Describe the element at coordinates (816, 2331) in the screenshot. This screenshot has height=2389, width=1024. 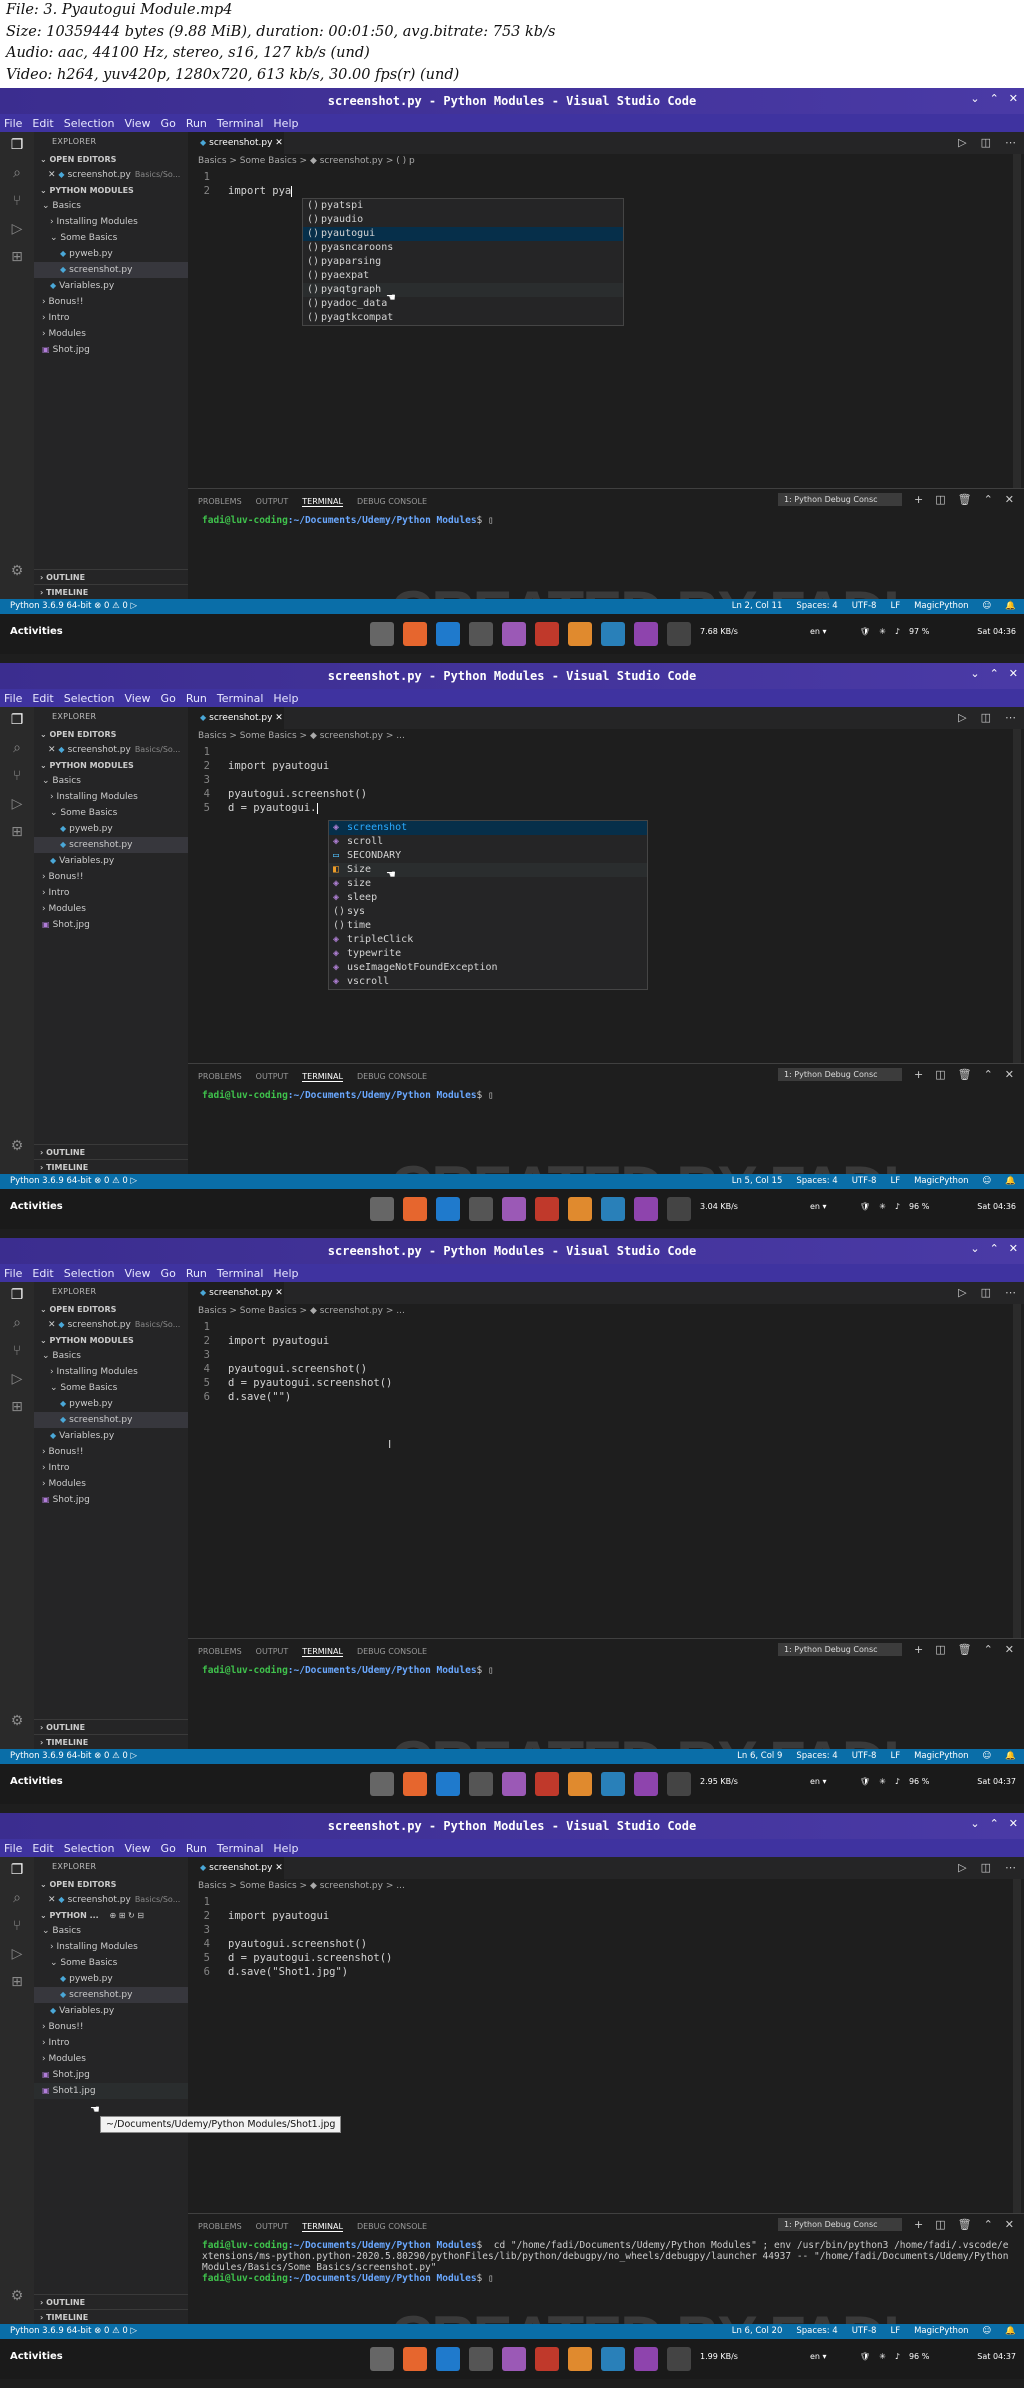
I see `status-spaces: Spaces: 4` at that location.